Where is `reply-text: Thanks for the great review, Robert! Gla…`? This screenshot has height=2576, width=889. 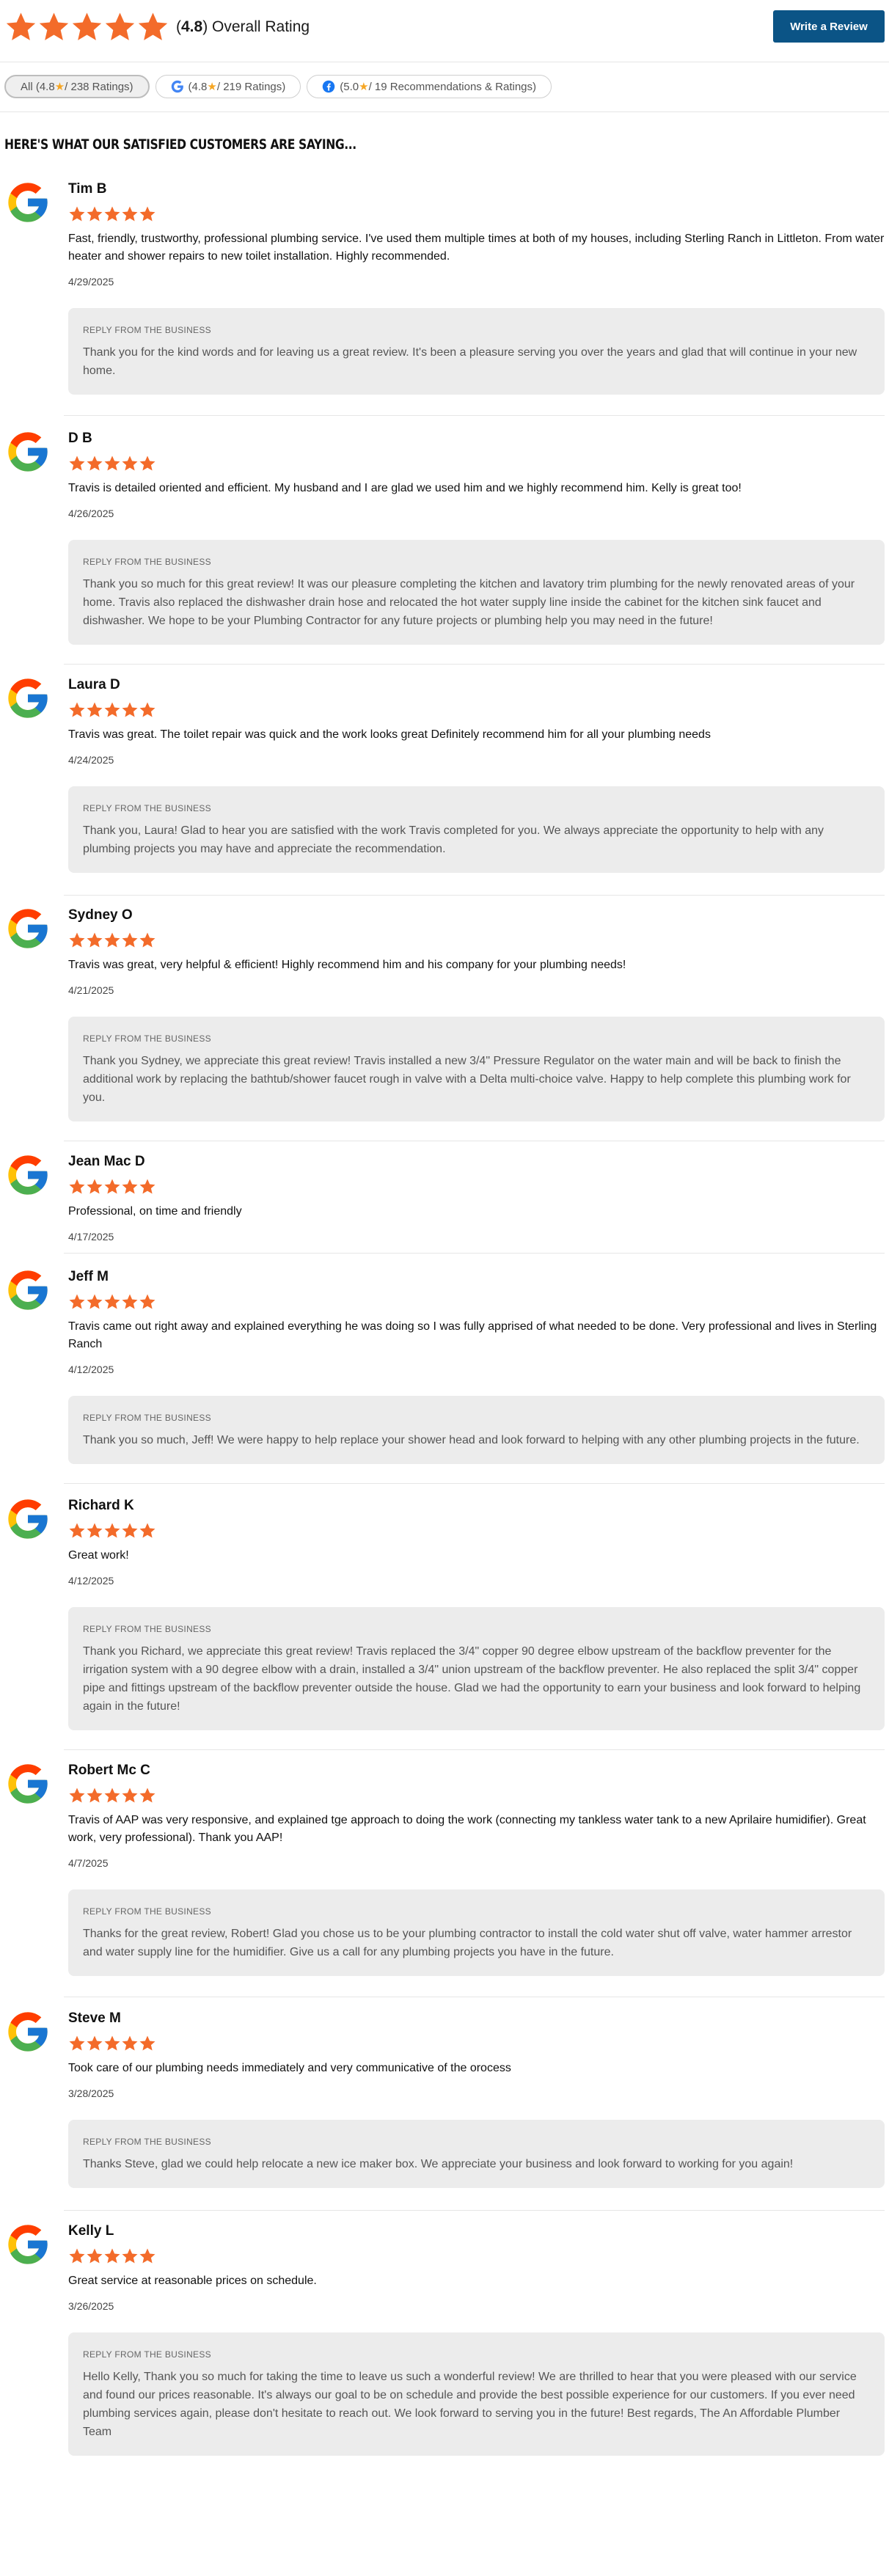 reply-text: Thanks for the great review, Robert! Gla… is located at coordinates (468, 1943).